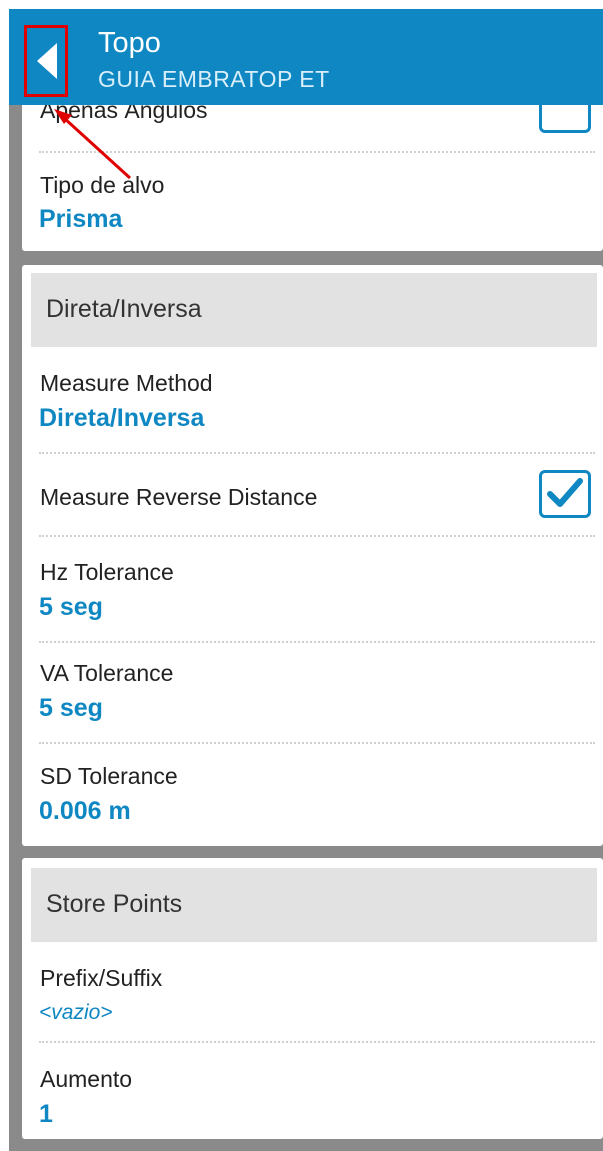 The height and width of the screenshot is (1151, 603). I want to click on app-bar: Topo GUIA EMBRATOP ET, so click(306, 57).